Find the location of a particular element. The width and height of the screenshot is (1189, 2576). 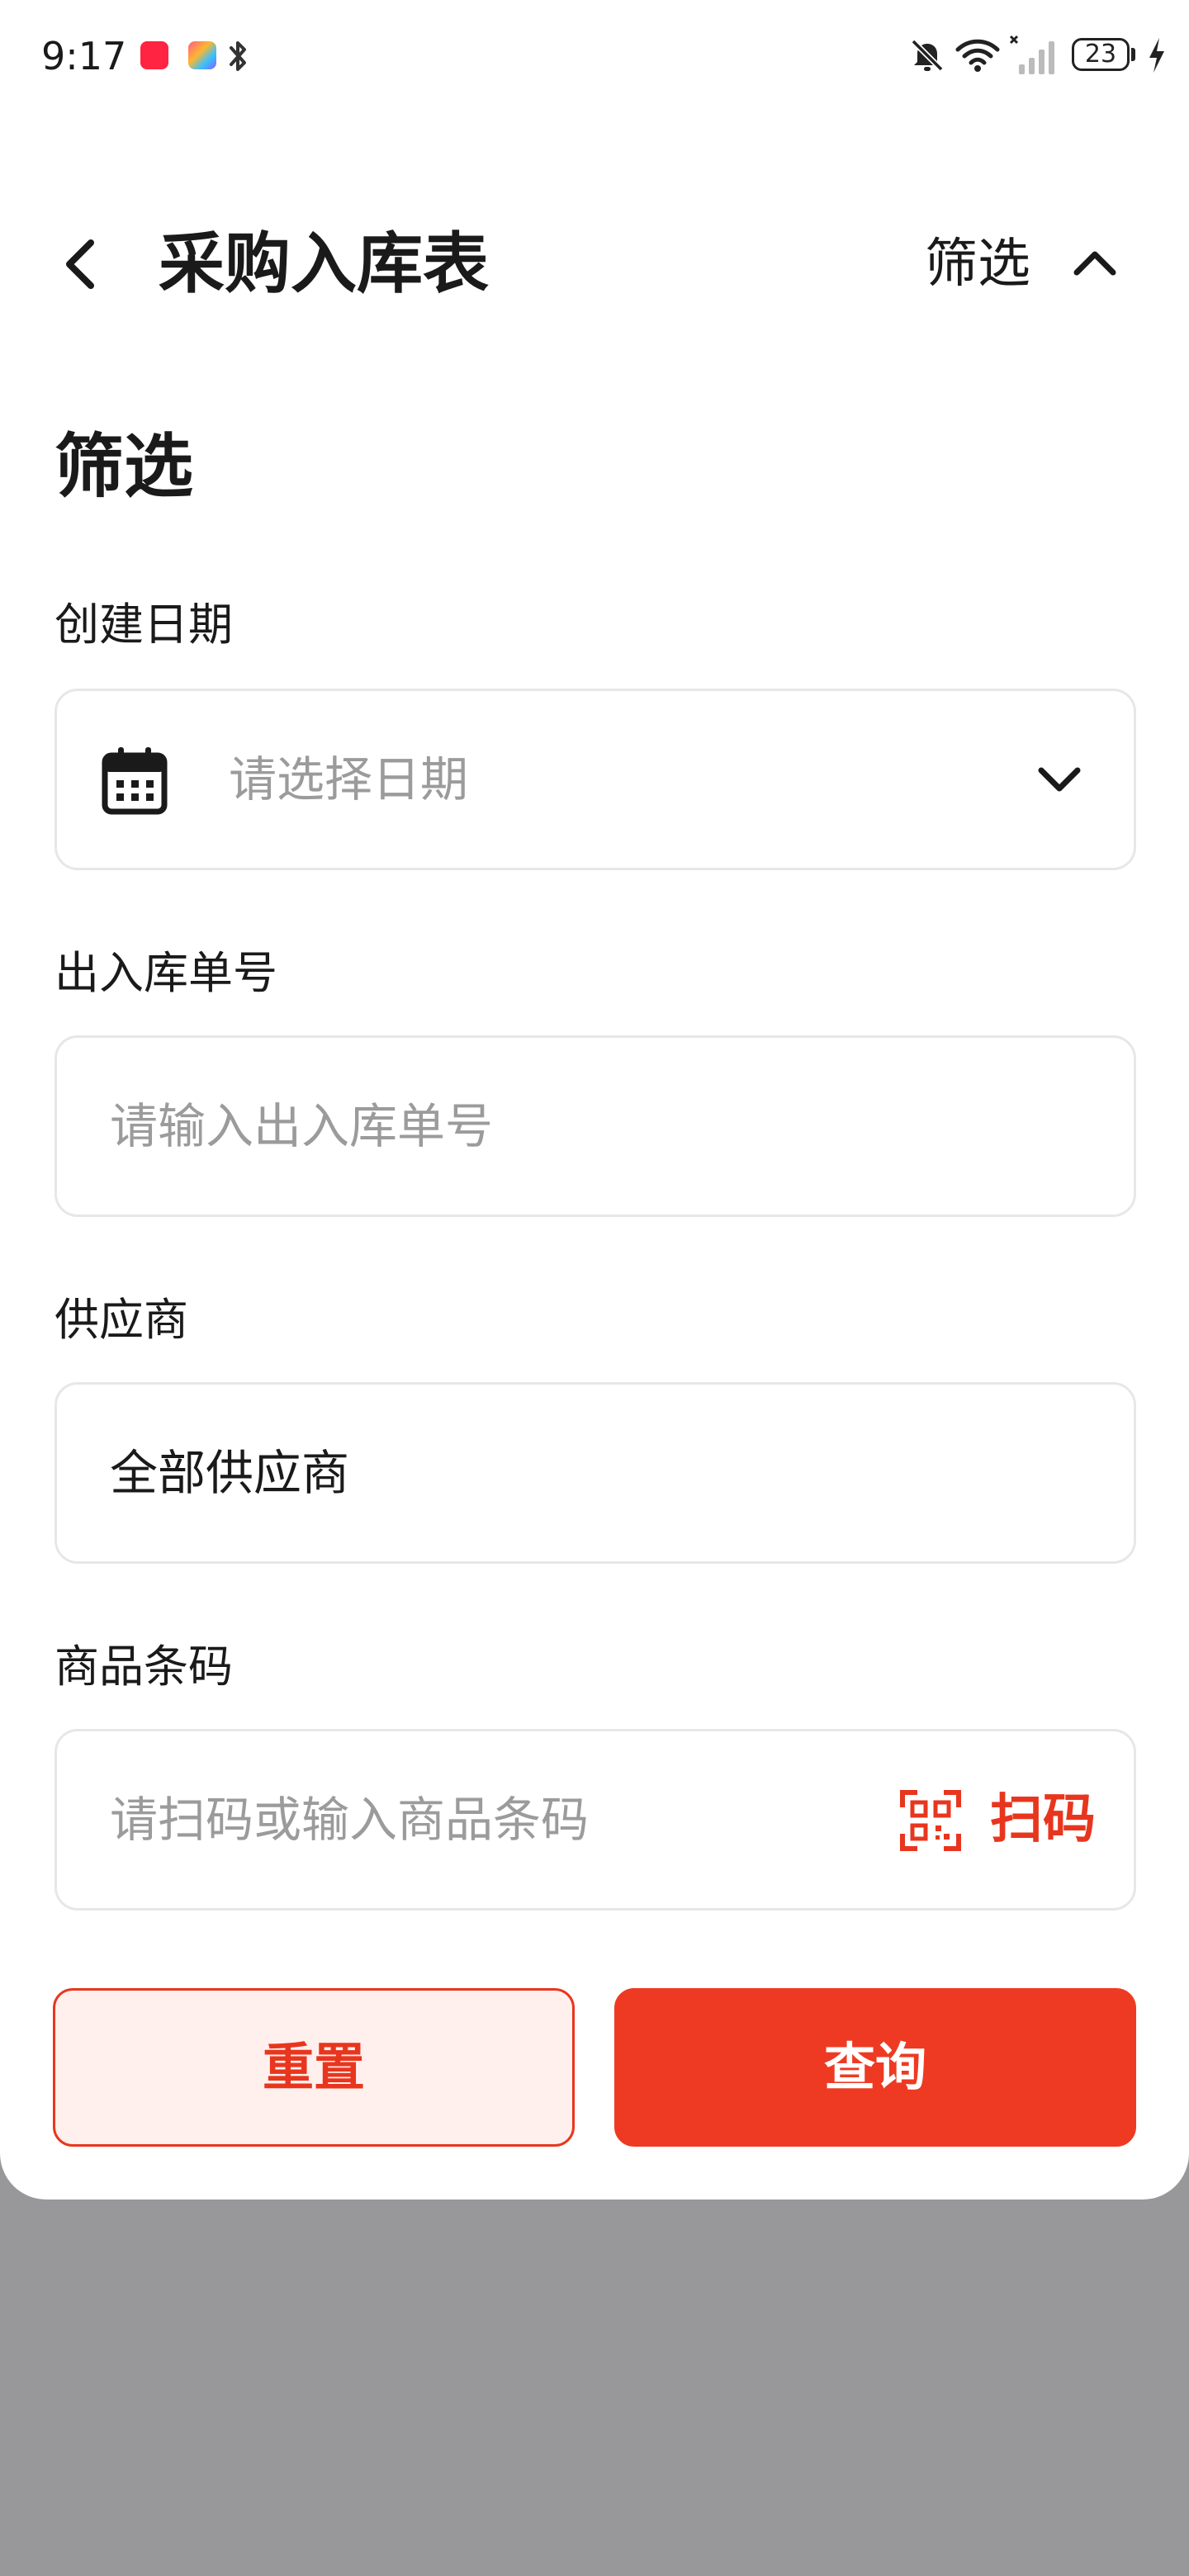

battery-tip is located at coordinates (1133, 54).